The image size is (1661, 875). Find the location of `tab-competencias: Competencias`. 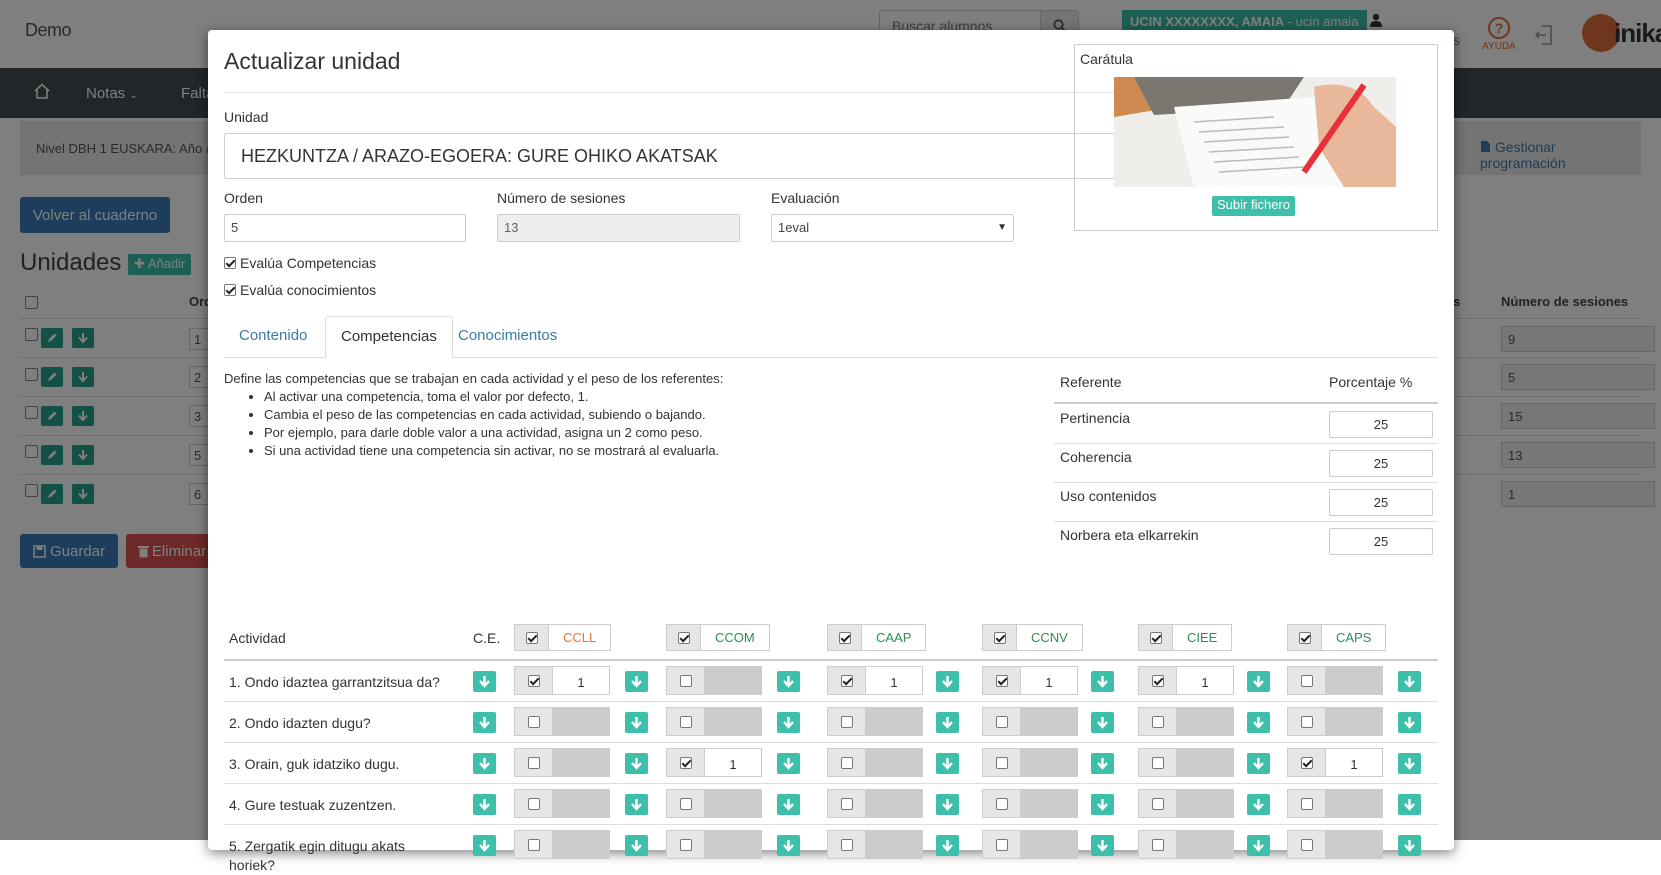

tab-competencias: Competencias is located at coordinates (389, 337).